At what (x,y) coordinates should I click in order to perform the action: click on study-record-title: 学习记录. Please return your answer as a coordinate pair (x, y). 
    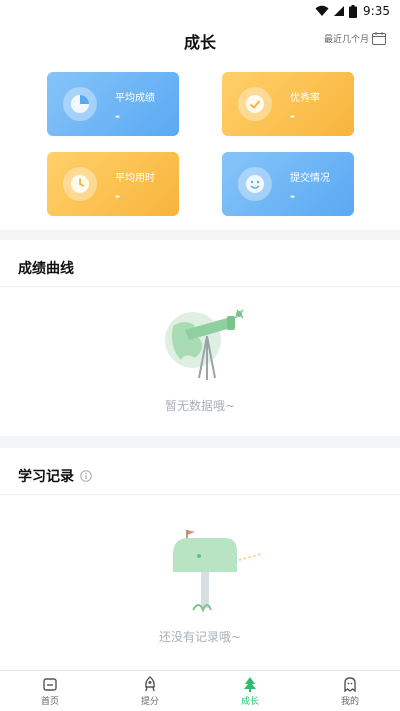
    Looking at the image, I should click on (55, 476).